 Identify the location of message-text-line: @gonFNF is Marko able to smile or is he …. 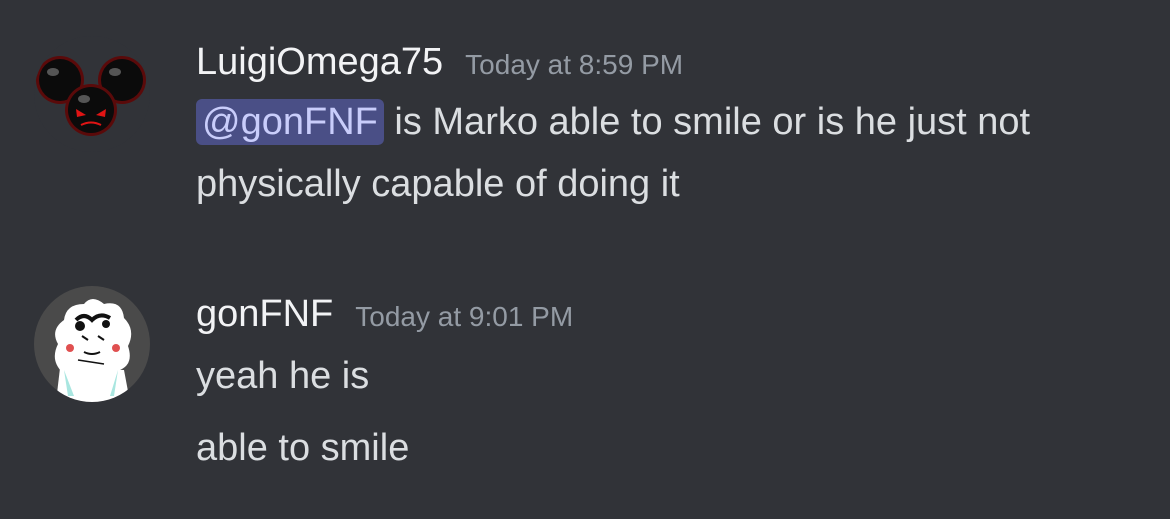
(678, 122).